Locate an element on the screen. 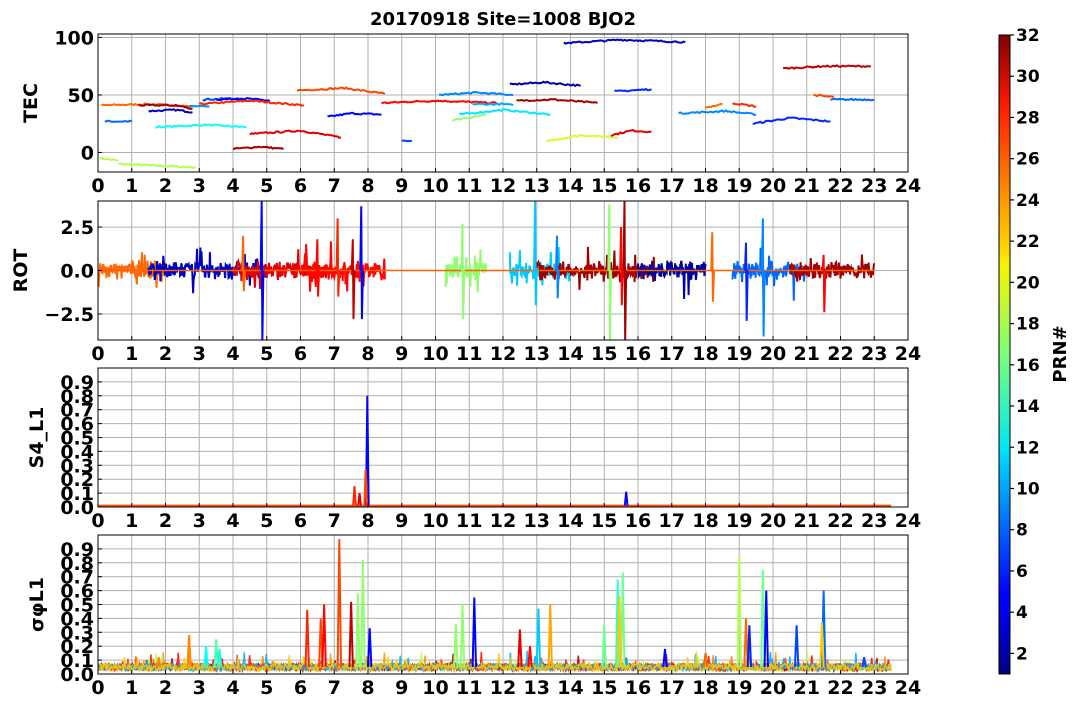 The width and height of the screenshot is (1077, 709). colorbar-tick-label: 4 is located at coordinates (1022, 613).